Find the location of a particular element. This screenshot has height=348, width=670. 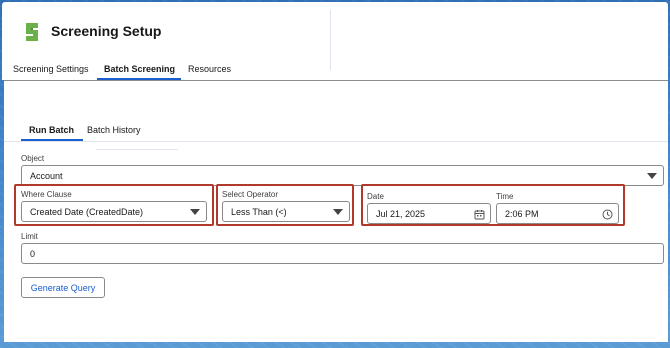

time-label: Time is located at coordinates (505, 196).